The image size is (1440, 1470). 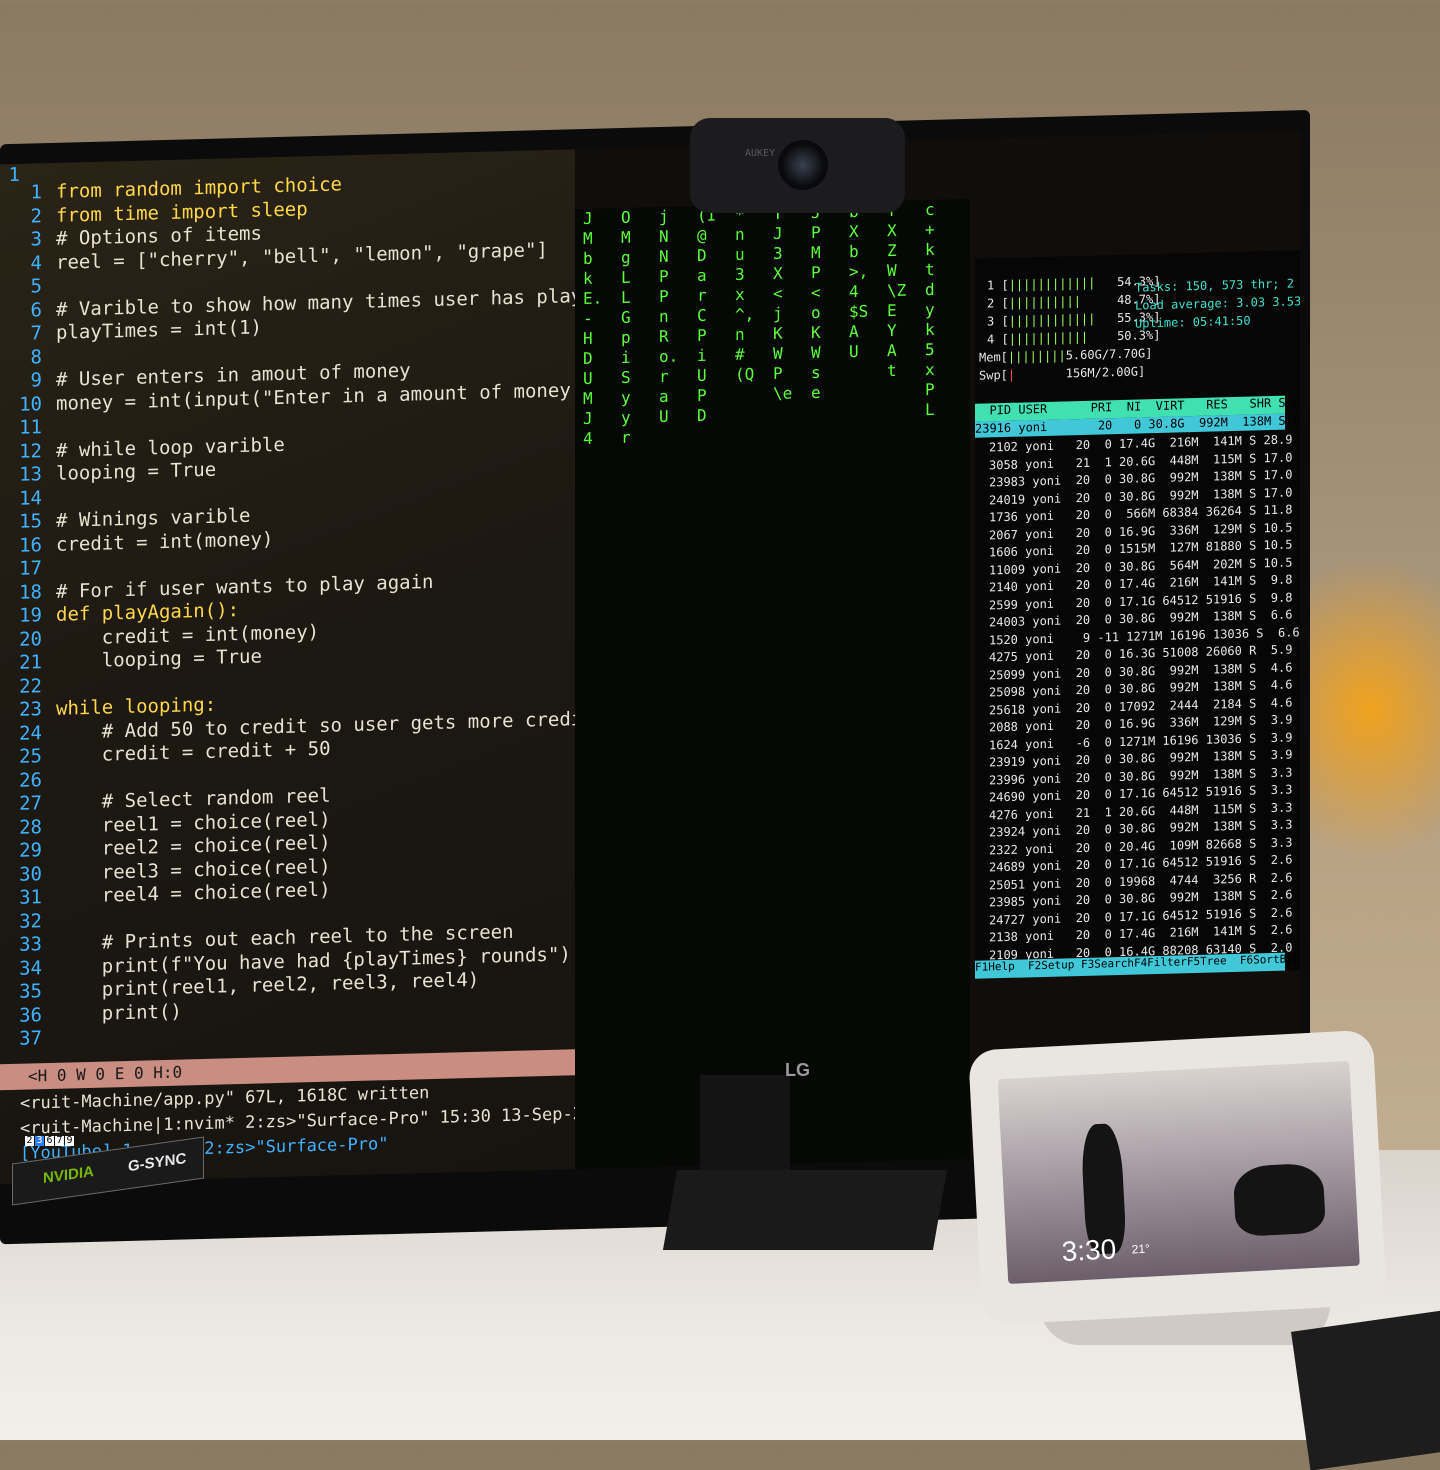 I want to click on line-number: 5, so click(x=36, y=286).